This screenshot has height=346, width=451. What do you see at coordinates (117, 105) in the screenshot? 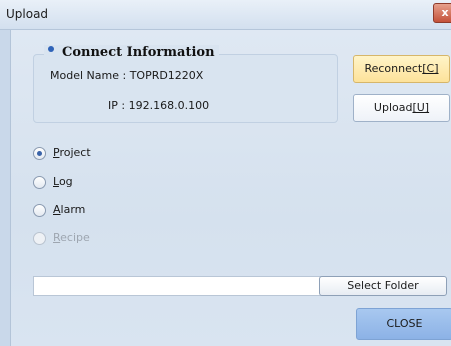
I see `ip-label: IP :` at bounding box center [117, 105].